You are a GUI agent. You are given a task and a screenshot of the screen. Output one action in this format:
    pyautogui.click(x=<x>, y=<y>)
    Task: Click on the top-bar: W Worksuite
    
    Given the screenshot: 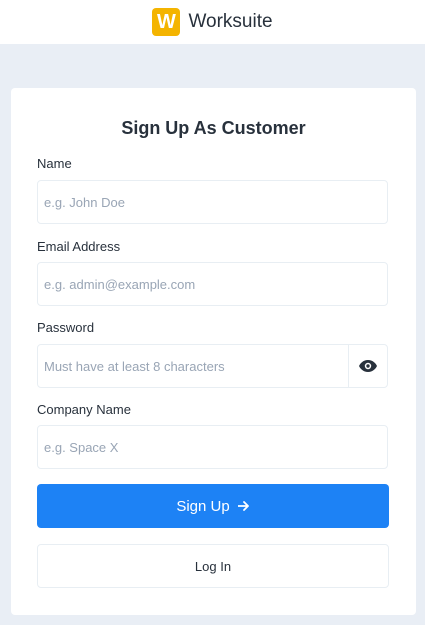 What is the action you would take?
    pyautogui.click(x=212, y=22)
    